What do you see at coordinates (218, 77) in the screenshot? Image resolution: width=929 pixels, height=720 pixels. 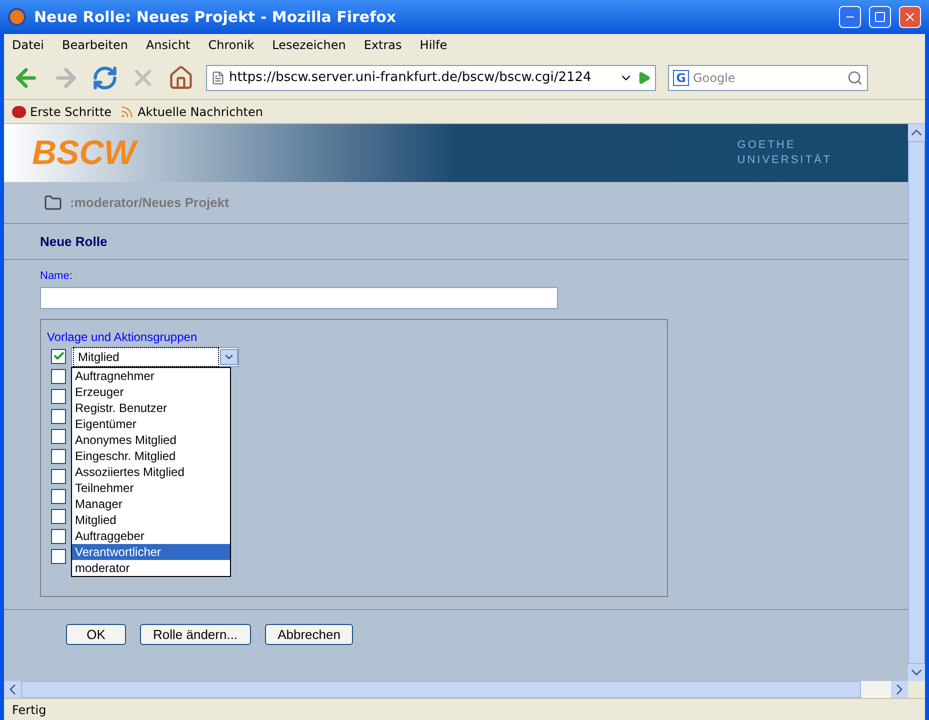 I see `page-icon` at bounding box center [218, 77].